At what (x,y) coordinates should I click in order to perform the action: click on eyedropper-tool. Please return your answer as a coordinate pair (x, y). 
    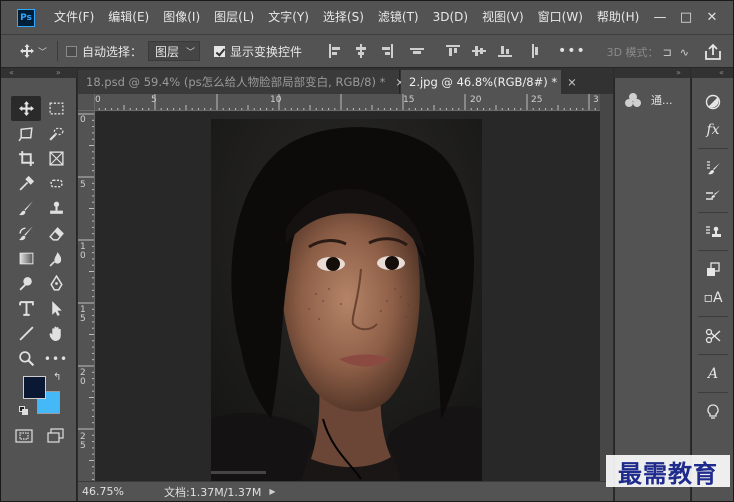
    Looking at the image, I should click on (26, 183).